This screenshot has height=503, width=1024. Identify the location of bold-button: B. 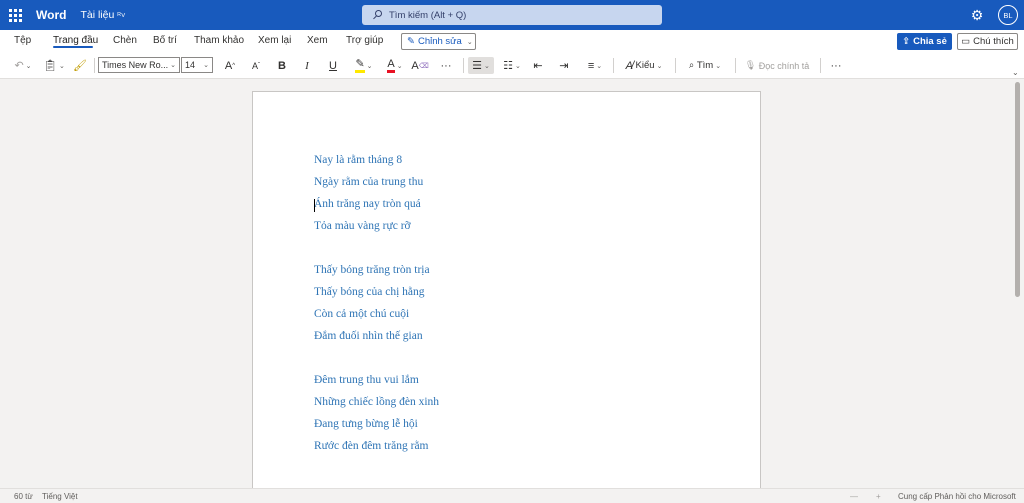
(282, 65).